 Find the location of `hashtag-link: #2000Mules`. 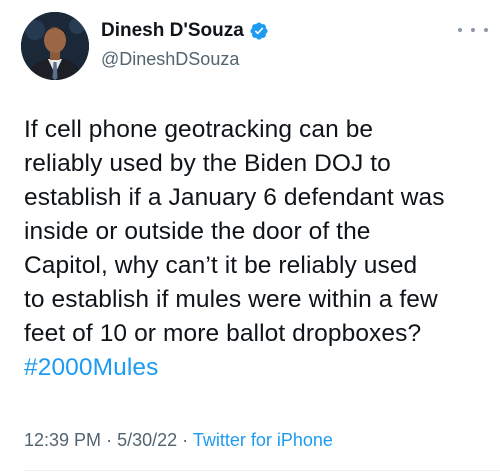

hashtag-link: #2000Mules is located at coordinates (259, 368).